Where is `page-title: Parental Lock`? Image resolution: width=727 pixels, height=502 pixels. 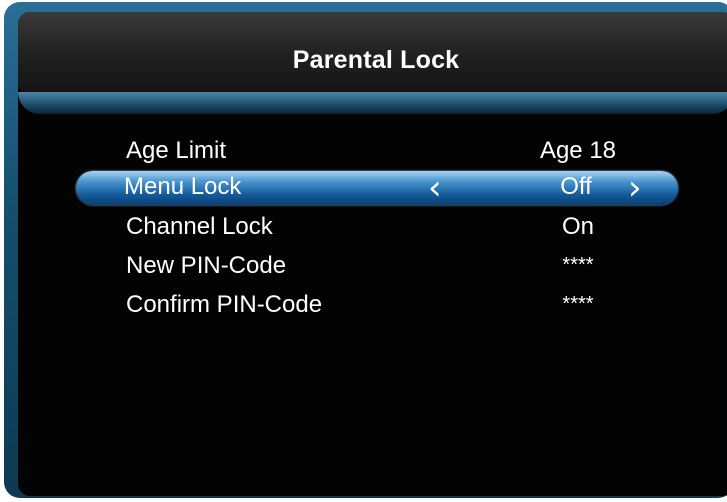 page-title: Parental Lock is located at coordinates (376, 60).